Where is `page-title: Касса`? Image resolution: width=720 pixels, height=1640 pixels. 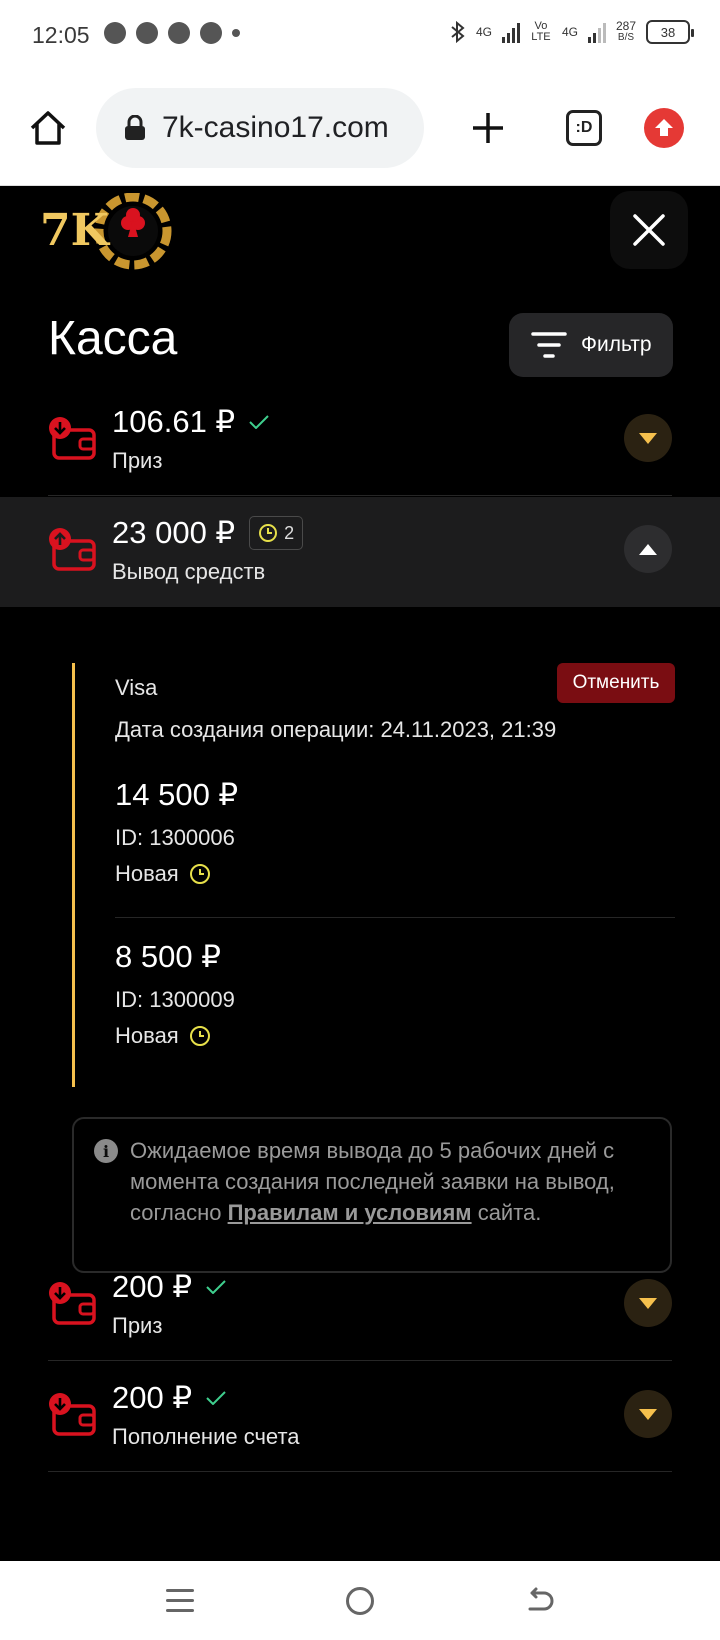 page-title: Касса is located at coordinates (113, 338).